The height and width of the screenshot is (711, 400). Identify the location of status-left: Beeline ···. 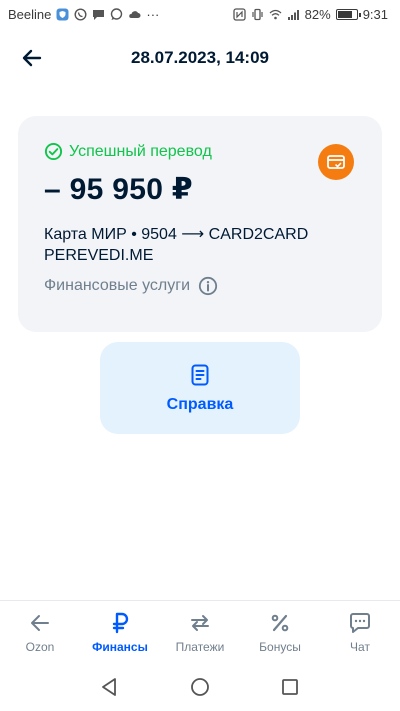
(83, 14).